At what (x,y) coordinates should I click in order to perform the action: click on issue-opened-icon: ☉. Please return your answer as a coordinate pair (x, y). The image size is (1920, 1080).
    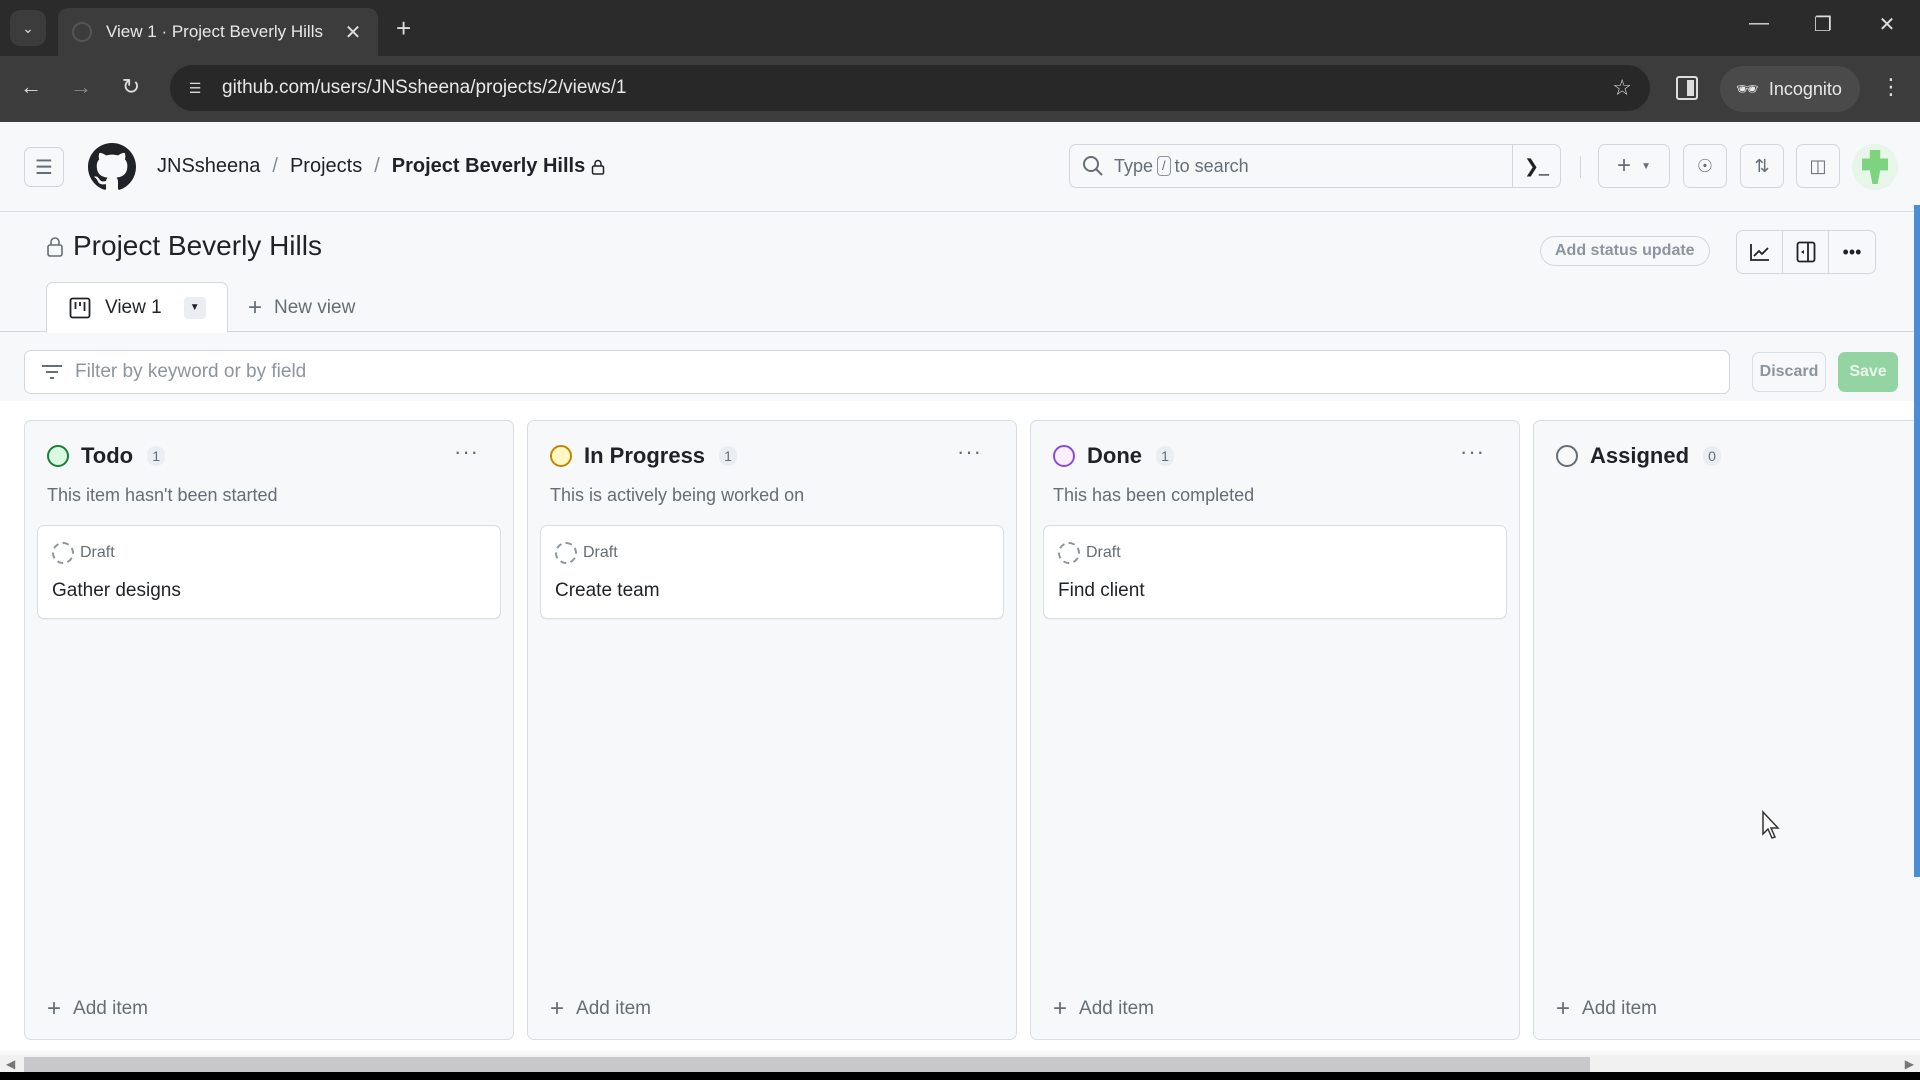
    Looking at the image, I should click on (1705, 165).